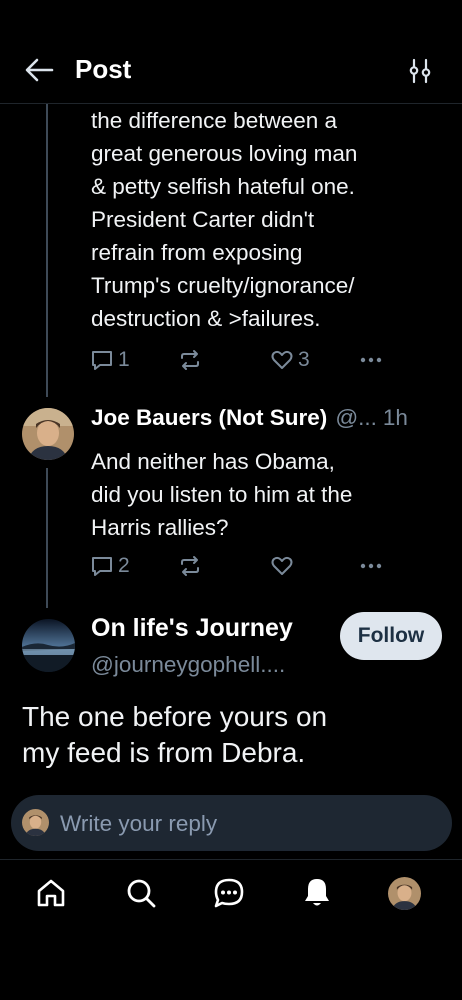 This screenshot has width=462, height=1000. I want to click on back-arrow-icon, so click(39, 70).